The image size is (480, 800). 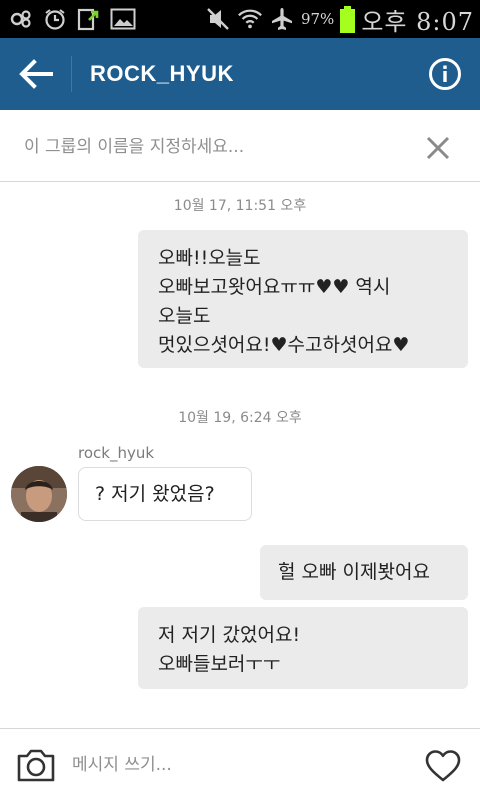 I want to click on message-input, so click(x=237, y=765).